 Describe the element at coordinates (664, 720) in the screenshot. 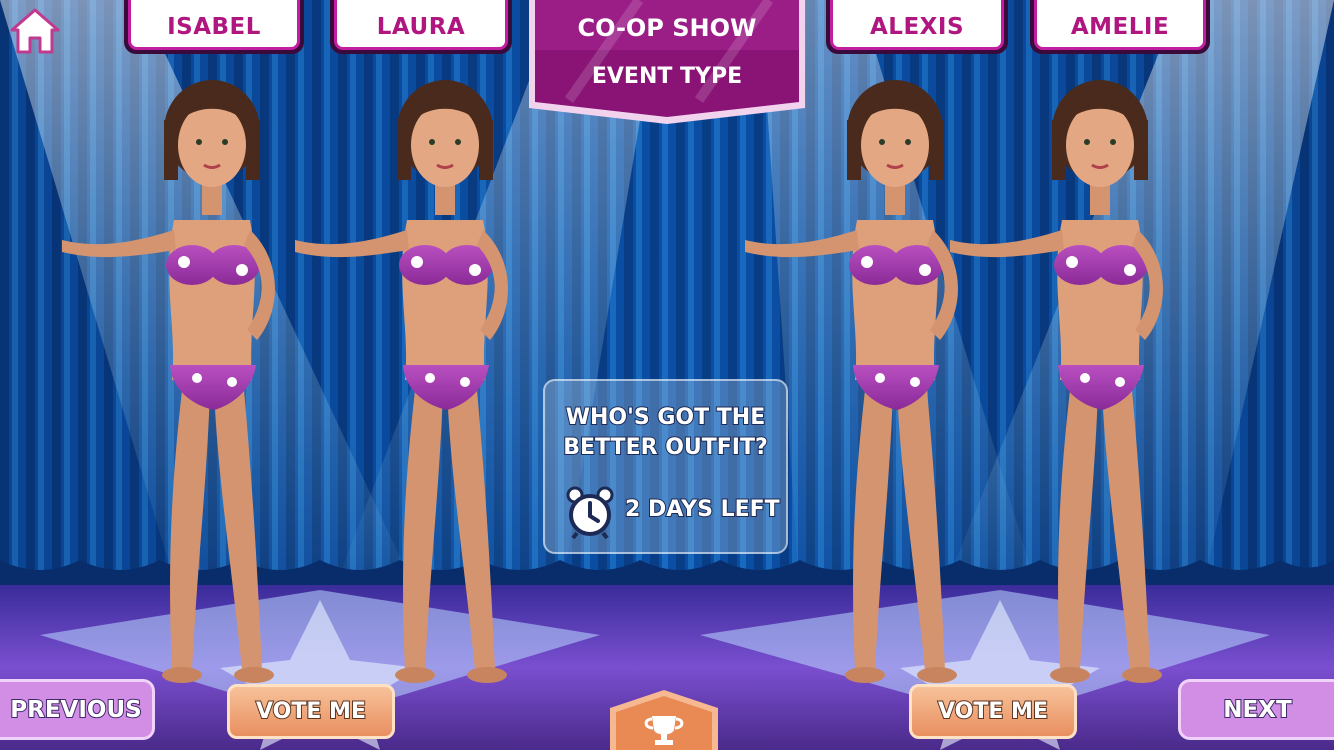

I see `trophy-icon` at that location.